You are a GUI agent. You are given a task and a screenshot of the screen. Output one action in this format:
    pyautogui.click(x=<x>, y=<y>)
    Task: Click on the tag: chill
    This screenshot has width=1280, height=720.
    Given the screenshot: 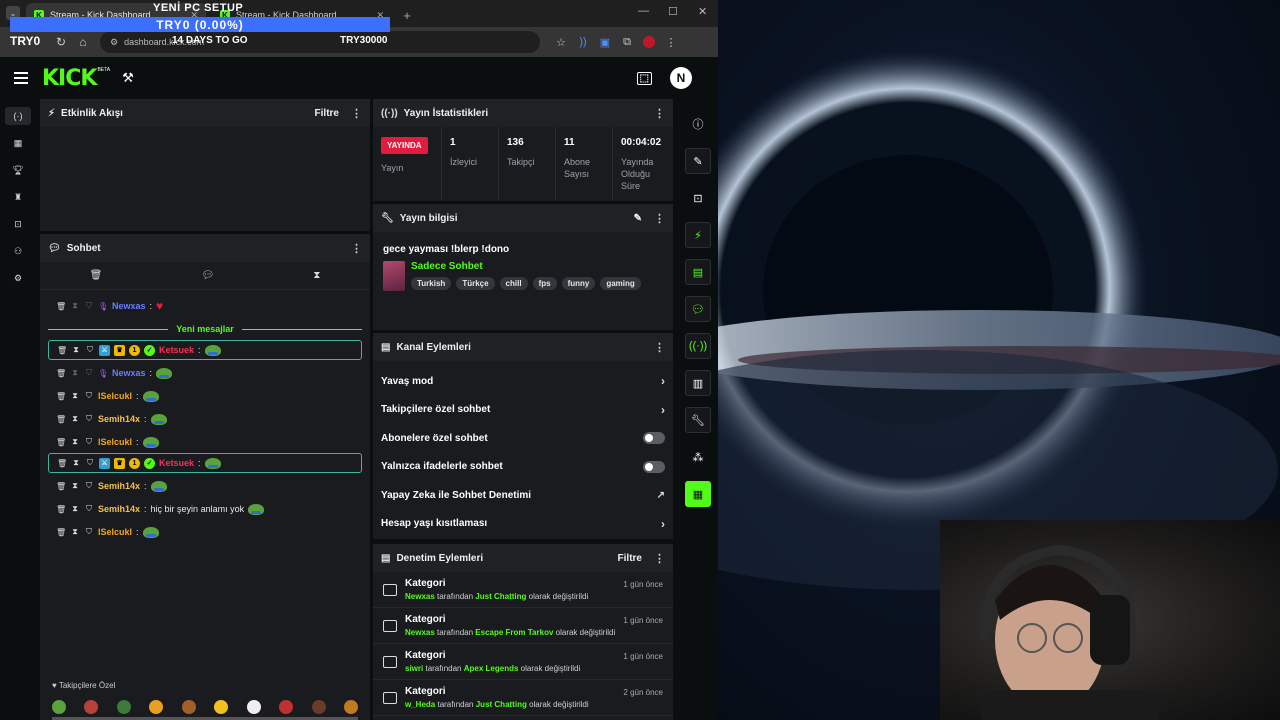 What is the action you would take?
    pyautogui.click(x=513, y=283)
    